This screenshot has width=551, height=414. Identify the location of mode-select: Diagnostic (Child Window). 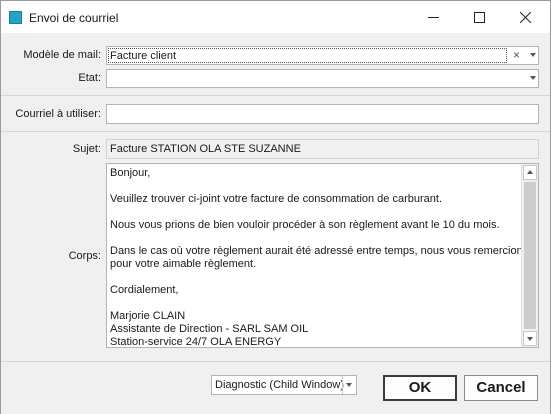
(284, 385).